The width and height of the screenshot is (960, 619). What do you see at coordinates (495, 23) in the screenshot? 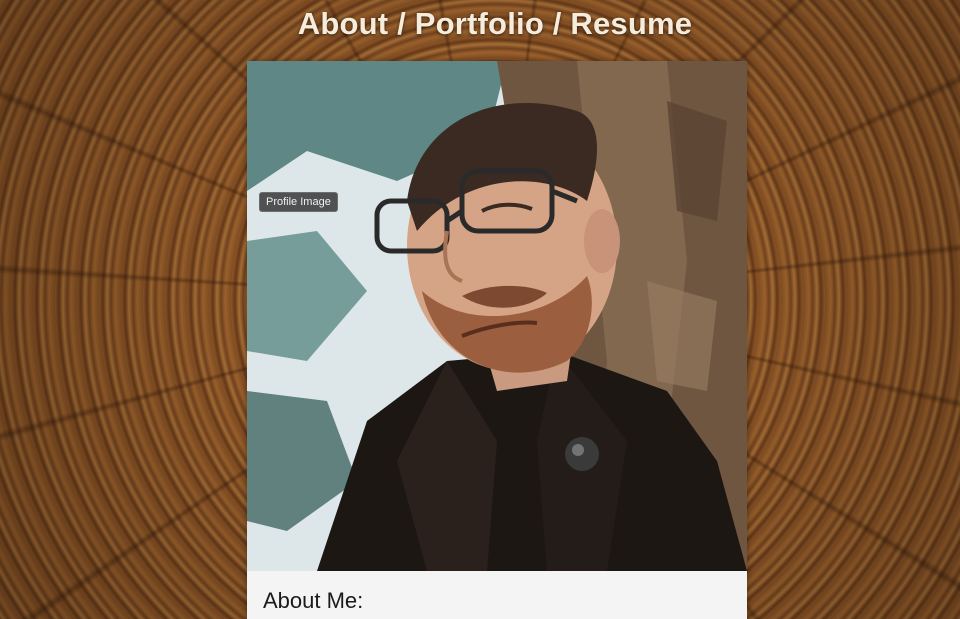
I see `page-title: About / Portfolio / Resume` at bounding box center [495, 23].